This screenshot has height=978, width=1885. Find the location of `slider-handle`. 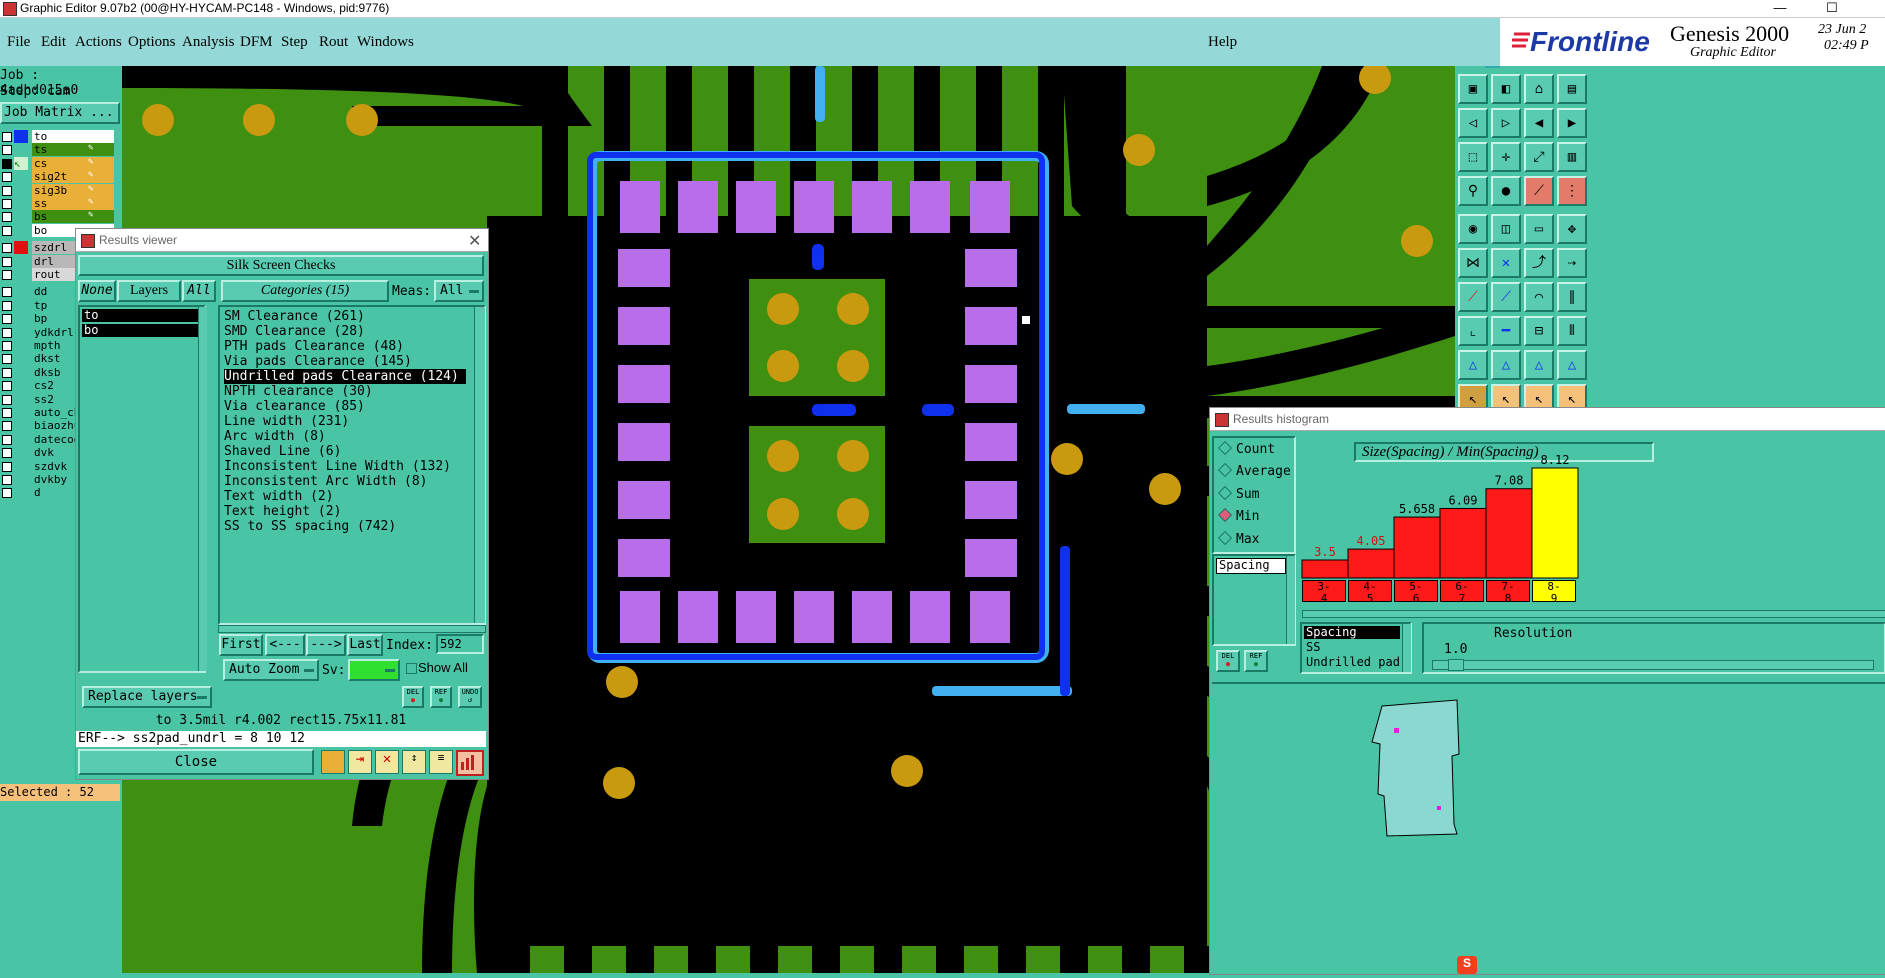

slider-handle is located at coordinates (1456, 665).